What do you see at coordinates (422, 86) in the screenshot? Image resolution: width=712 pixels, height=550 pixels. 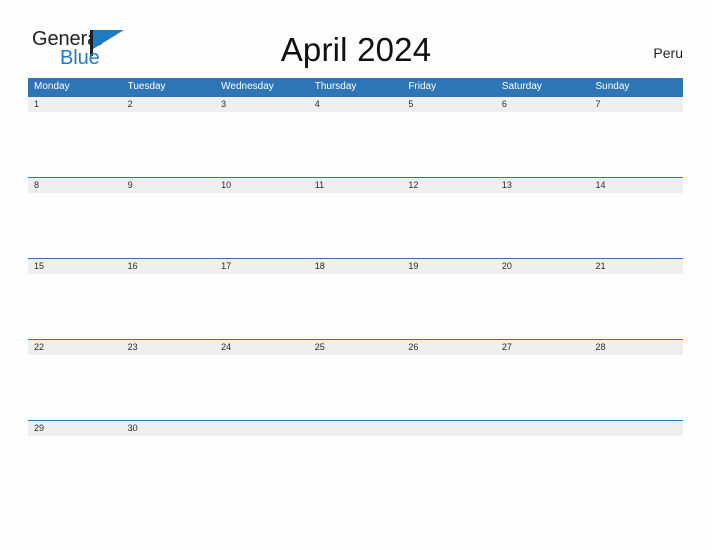 I see `weekday-header-friday: Friday` at bounding box center [422, 86].